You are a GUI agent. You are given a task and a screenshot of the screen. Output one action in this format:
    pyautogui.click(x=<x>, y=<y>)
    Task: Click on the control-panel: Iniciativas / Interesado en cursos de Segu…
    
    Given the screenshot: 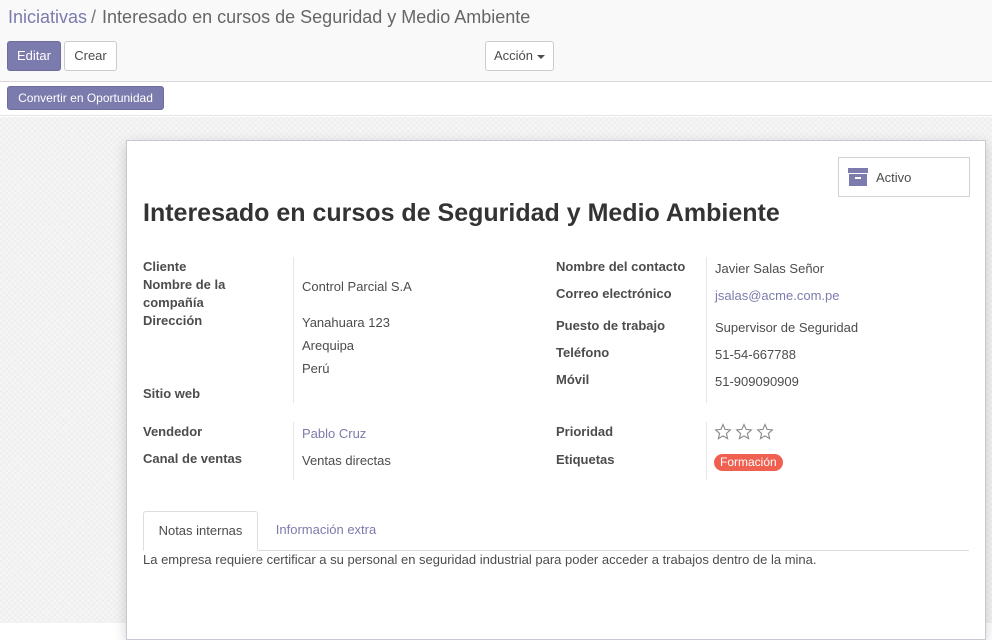 What is the action you would take?
    pyautogui.click(x=496, y=41)
    